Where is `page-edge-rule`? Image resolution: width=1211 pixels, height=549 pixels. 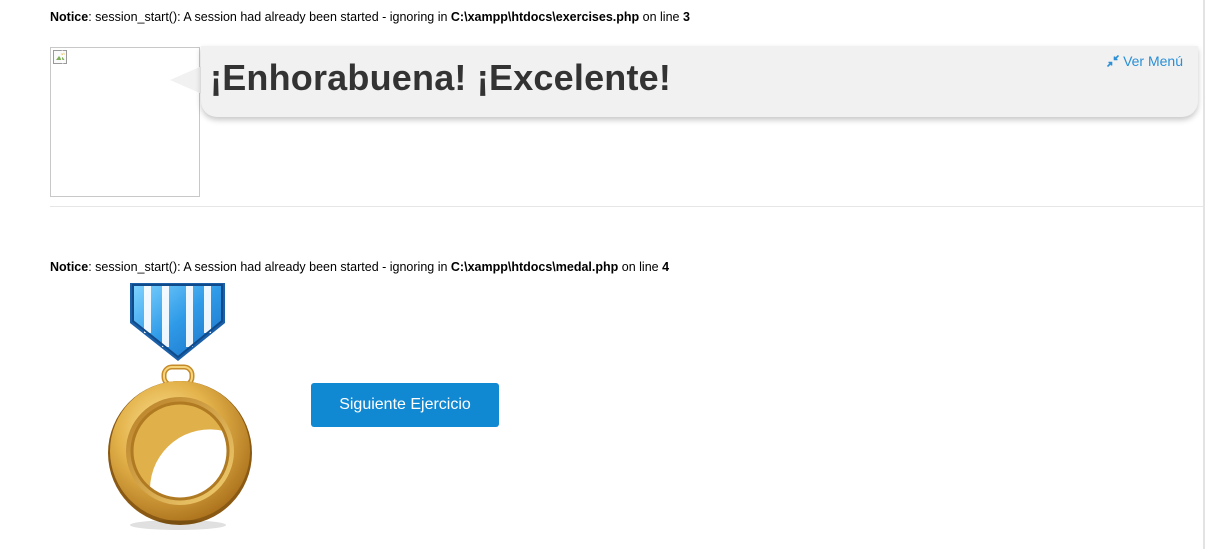
page-edge-rule is located at coordinates (1204, 274).